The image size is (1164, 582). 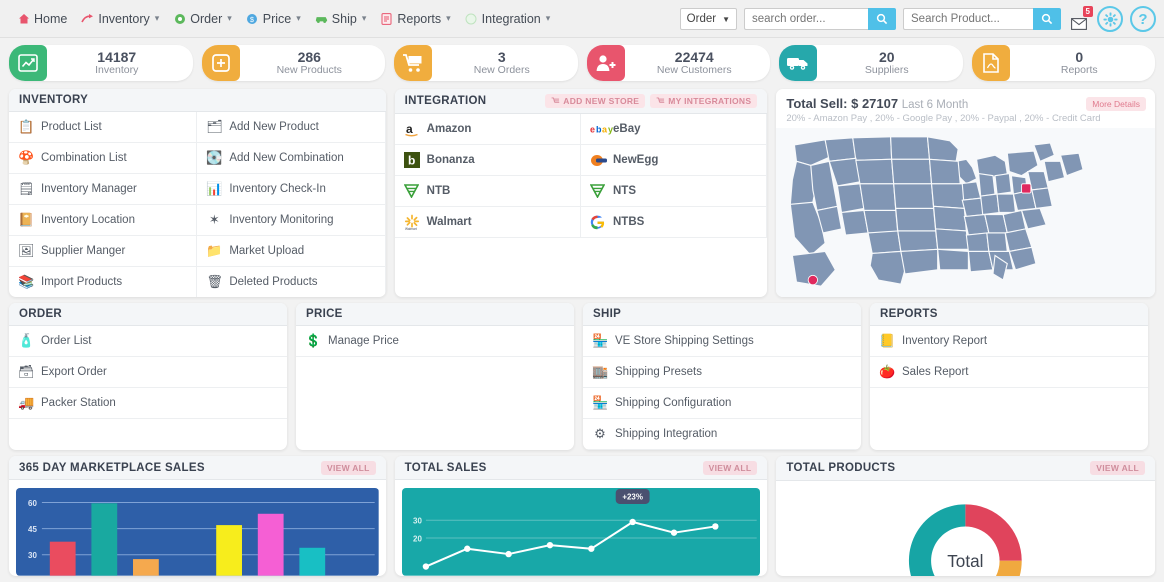 I want to click on integration-item-label: NewEgg, so click(x=636, y=160).